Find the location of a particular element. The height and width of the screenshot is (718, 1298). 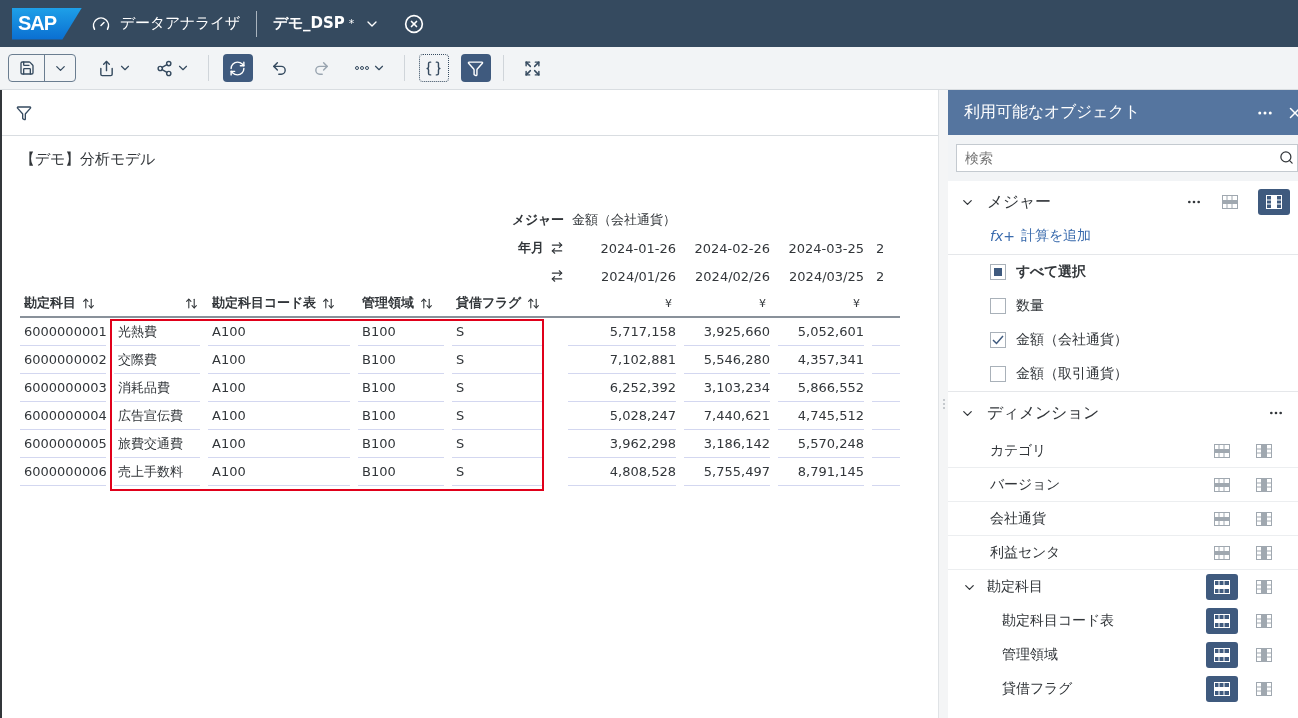

table-cell: 6000000003 is located at coordinates (63, 388).